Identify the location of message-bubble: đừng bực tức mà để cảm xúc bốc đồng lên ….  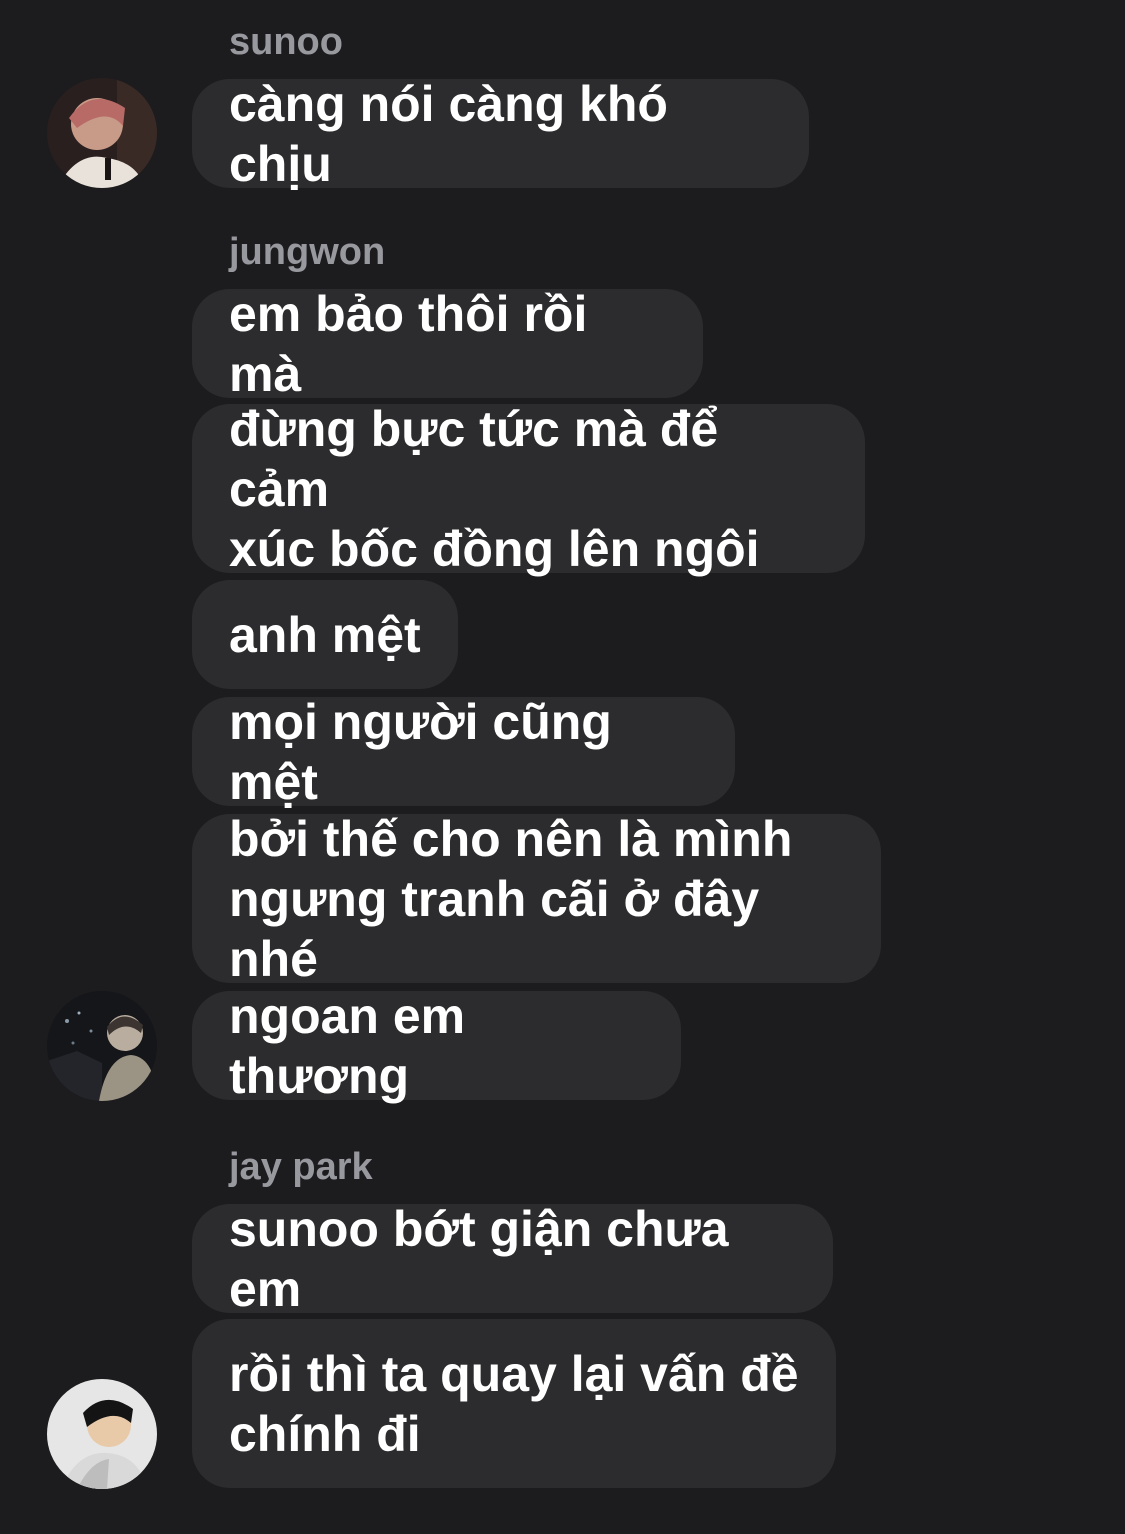
(528, 489).